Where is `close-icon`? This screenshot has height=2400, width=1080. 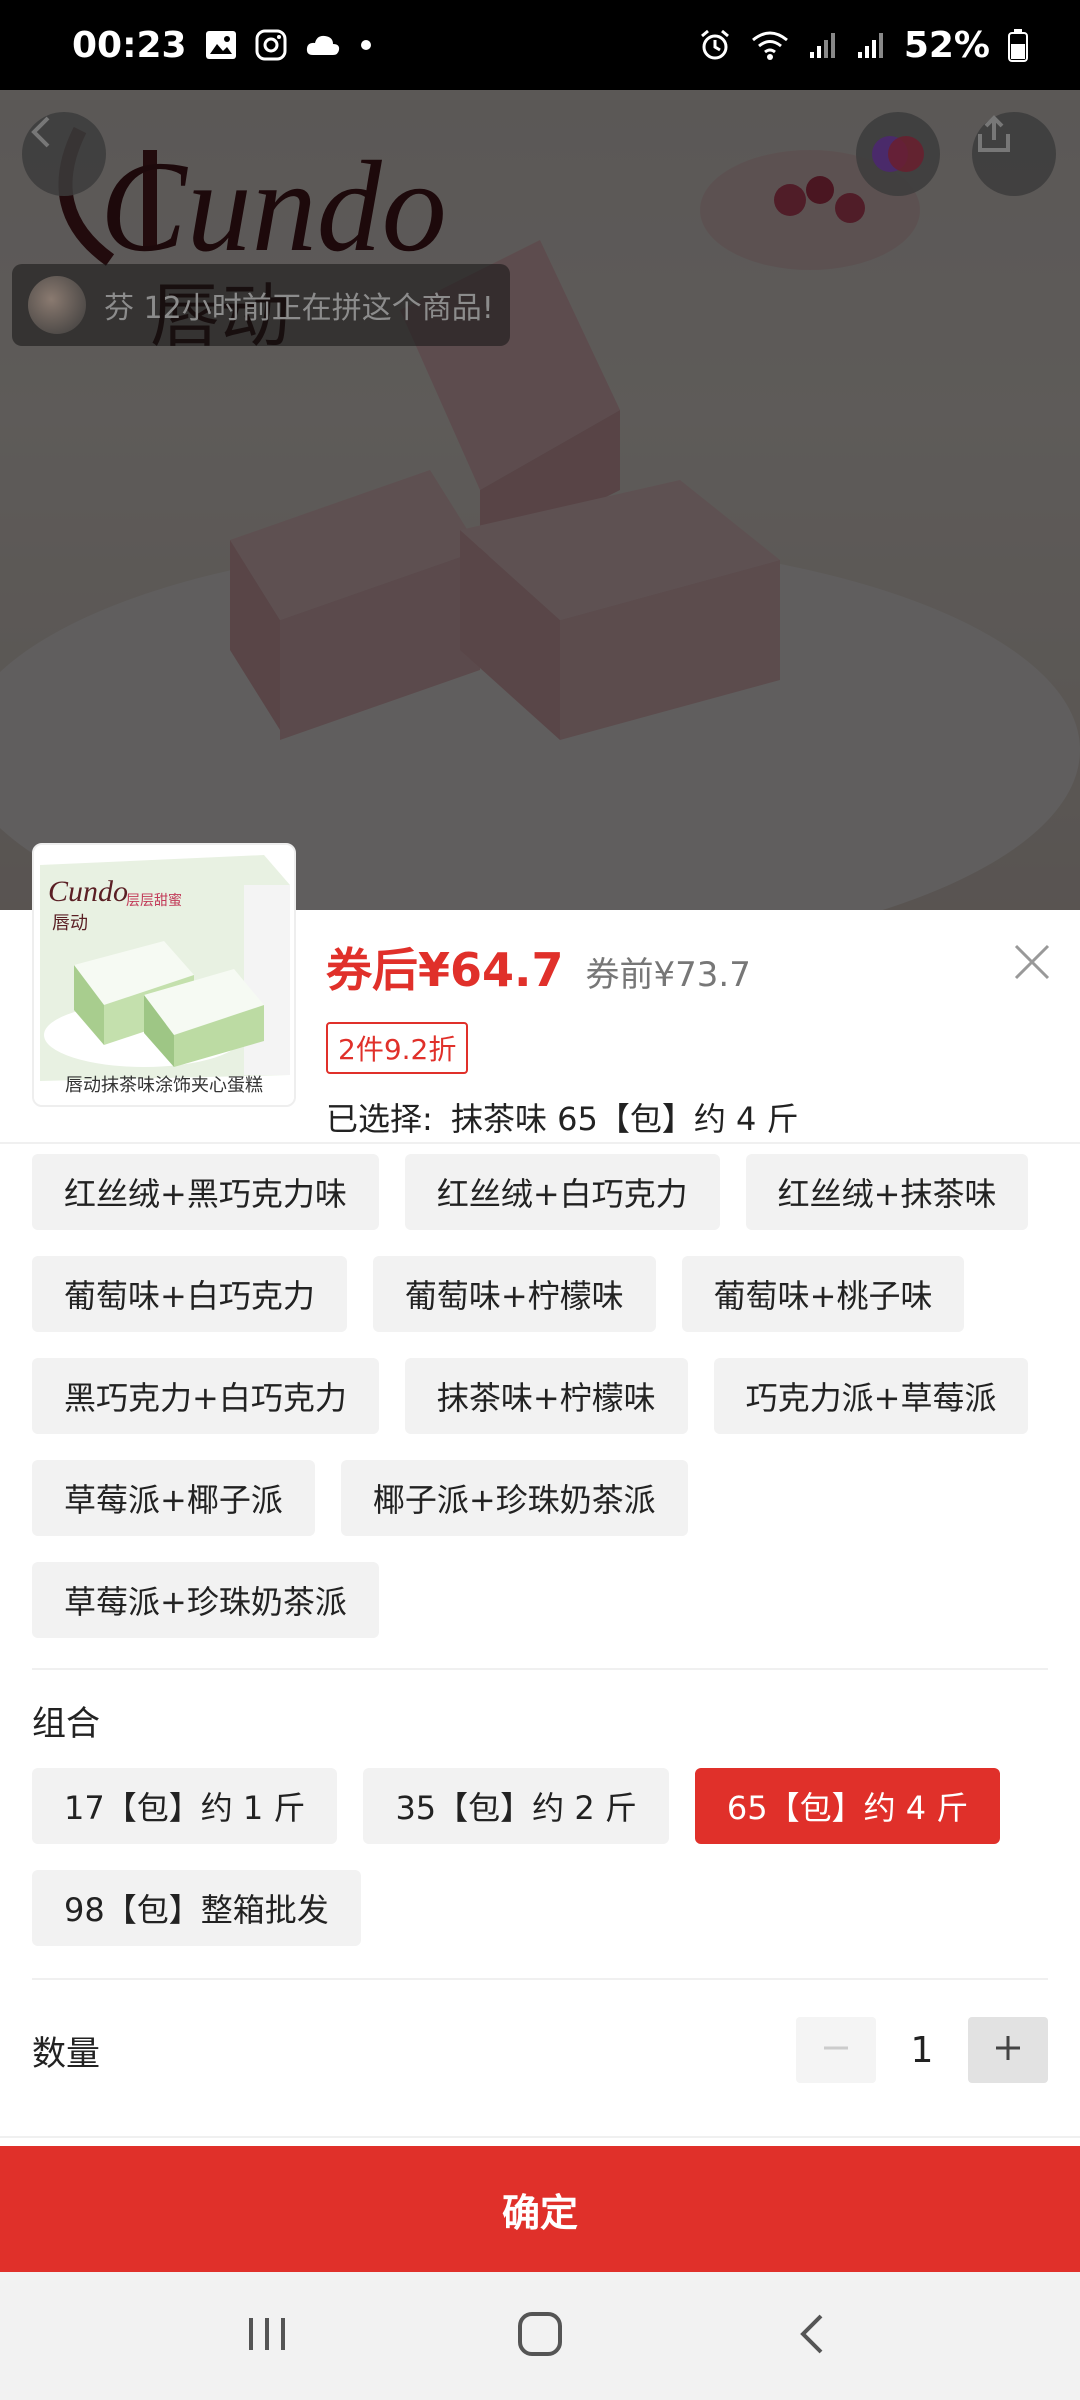
close-icon is located at coordinates (1032, 964).